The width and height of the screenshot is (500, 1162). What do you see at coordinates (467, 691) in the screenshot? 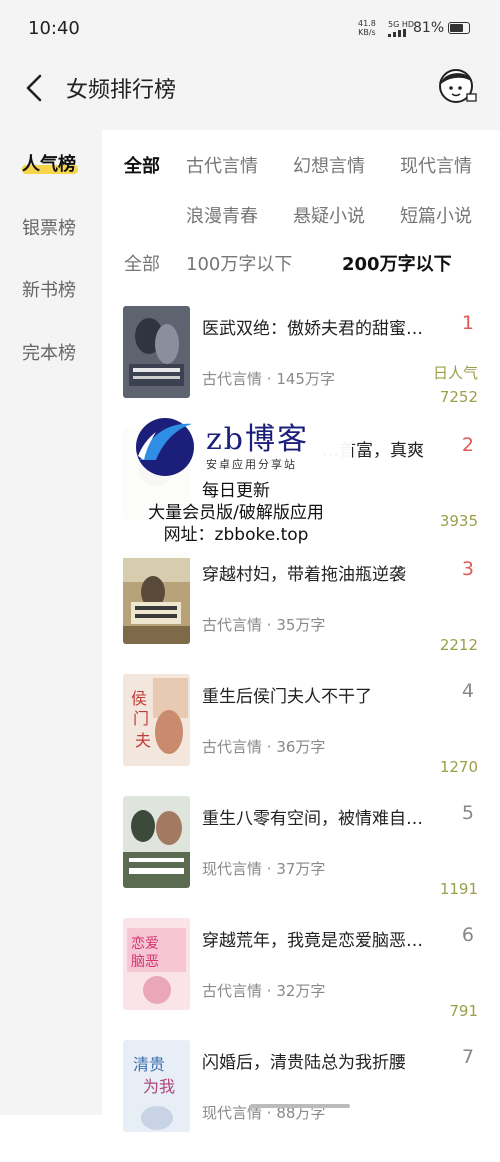
I see `rank-number: 4` at bounding box center [467, 691].